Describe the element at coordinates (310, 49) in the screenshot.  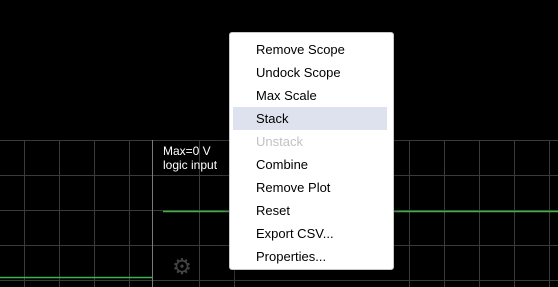
I see `menu-item-remove-scope: Remove Scope` at that location.